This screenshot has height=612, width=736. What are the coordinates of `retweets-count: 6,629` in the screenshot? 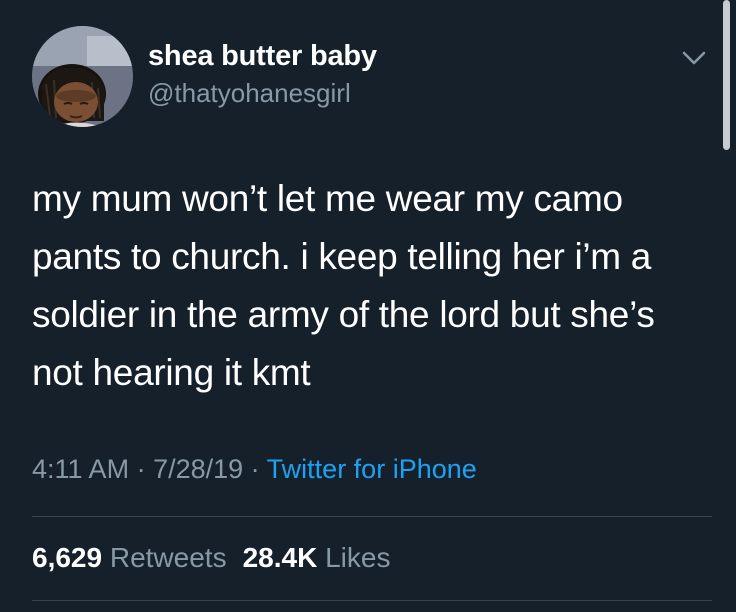 It's located at (67, 557).